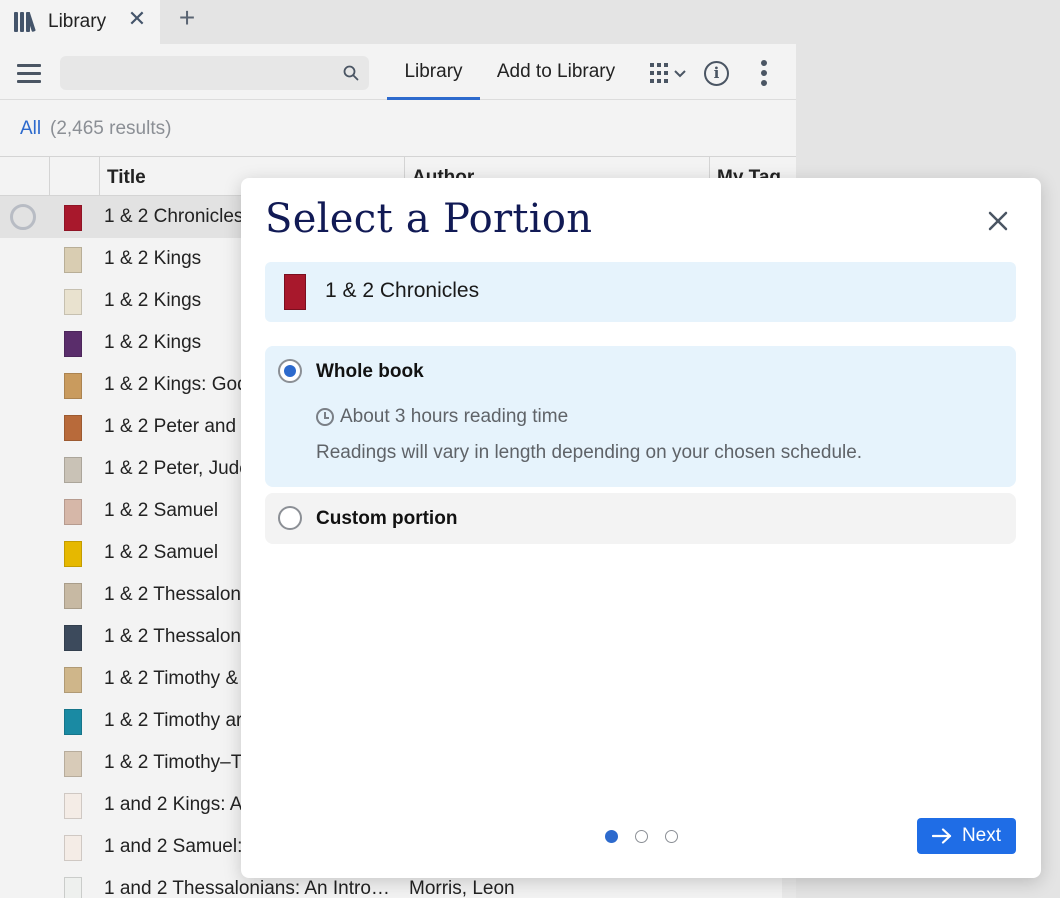 The height and width of the screenshot is (898, 1060). What do you see at coordinates (716, 73) in the screenshot?
I see `info-icon: i` at bounding box center [716, 73].